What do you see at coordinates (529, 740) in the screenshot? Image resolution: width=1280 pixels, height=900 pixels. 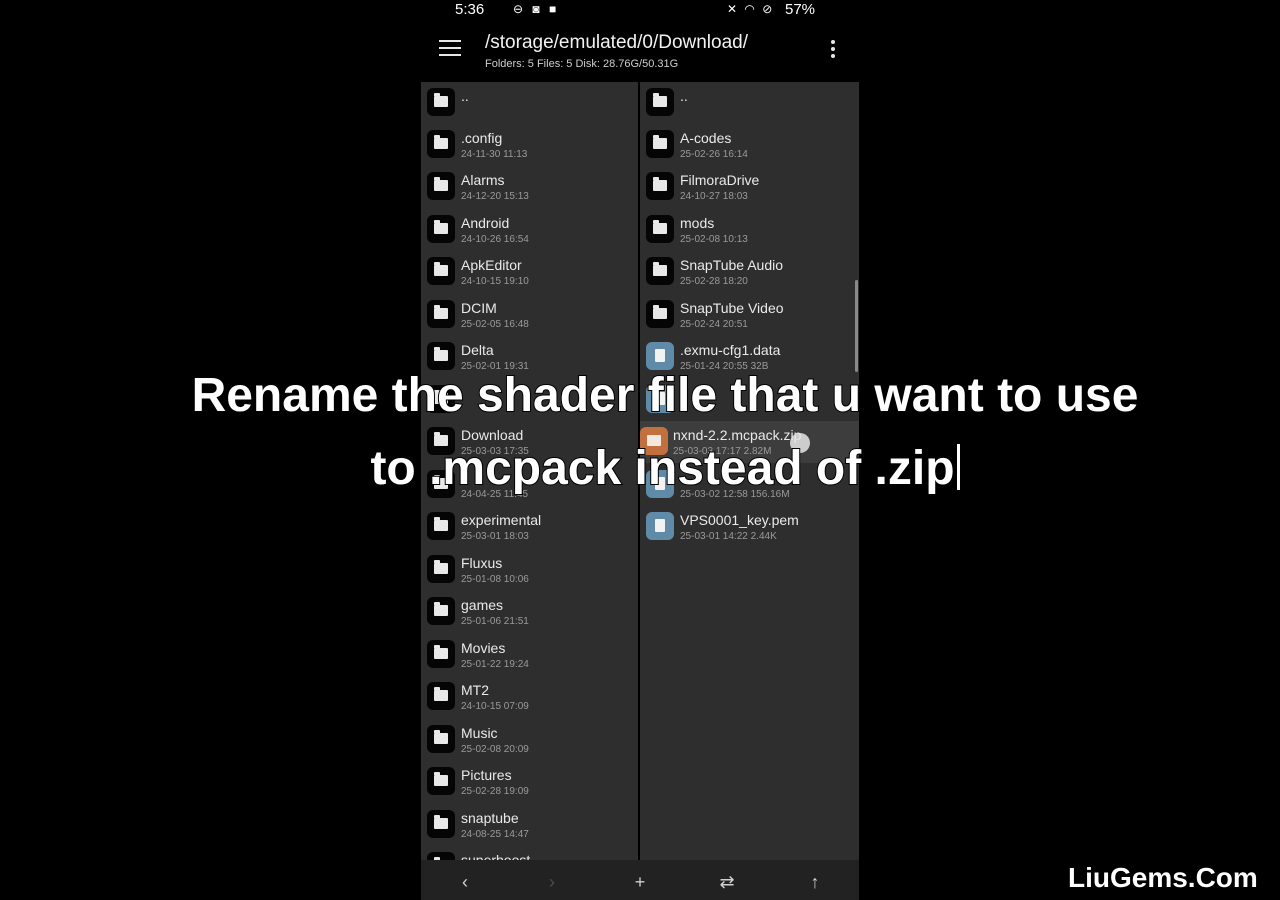 I see `list-item: Music 25-02-08 20:09` at bounding box center [529, 740].